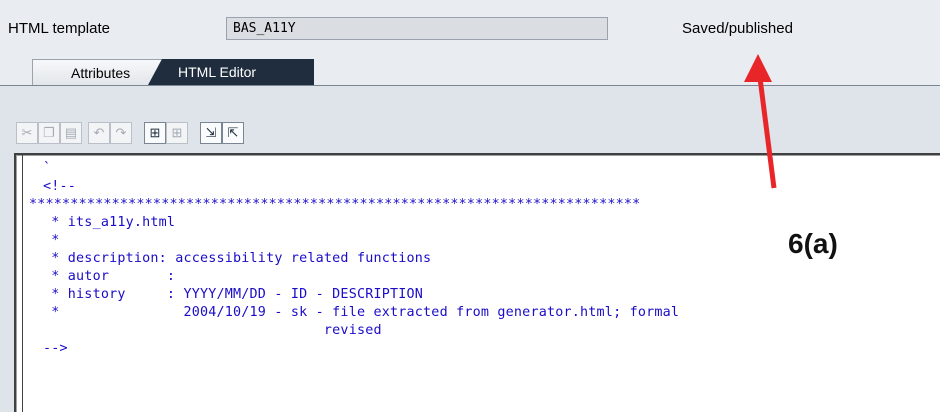 This screenshot has width=940, height=412. Describe the element at coordinates (51, 240) in the screenshot. I see `code-line: *` at that location.